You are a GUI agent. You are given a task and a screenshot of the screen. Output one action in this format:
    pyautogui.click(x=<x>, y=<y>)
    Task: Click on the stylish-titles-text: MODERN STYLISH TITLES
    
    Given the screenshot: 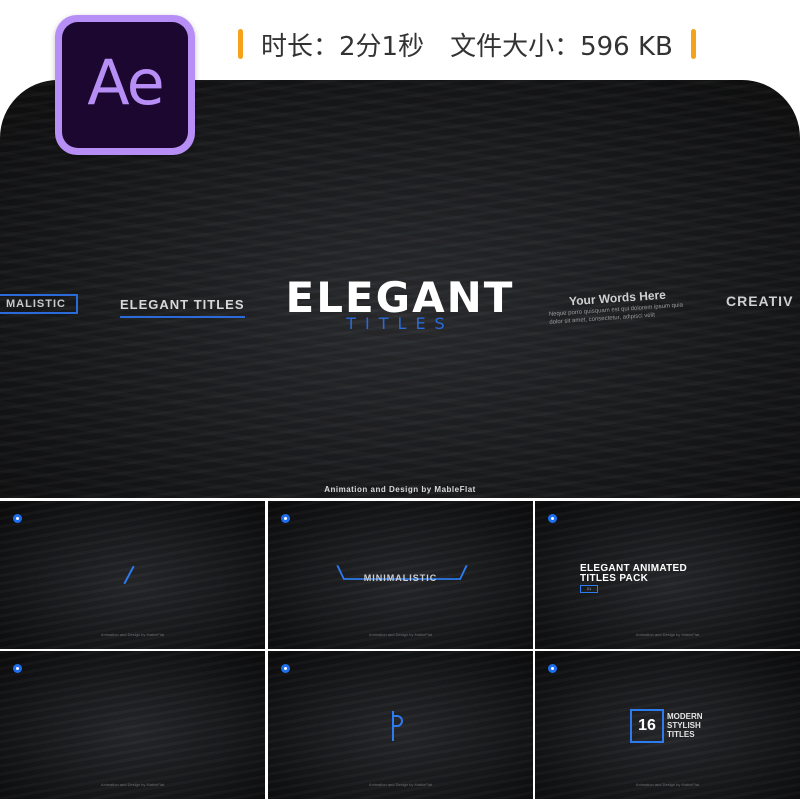 What is the action you would take?
    pyautogui.click(x=685, y=725)
    